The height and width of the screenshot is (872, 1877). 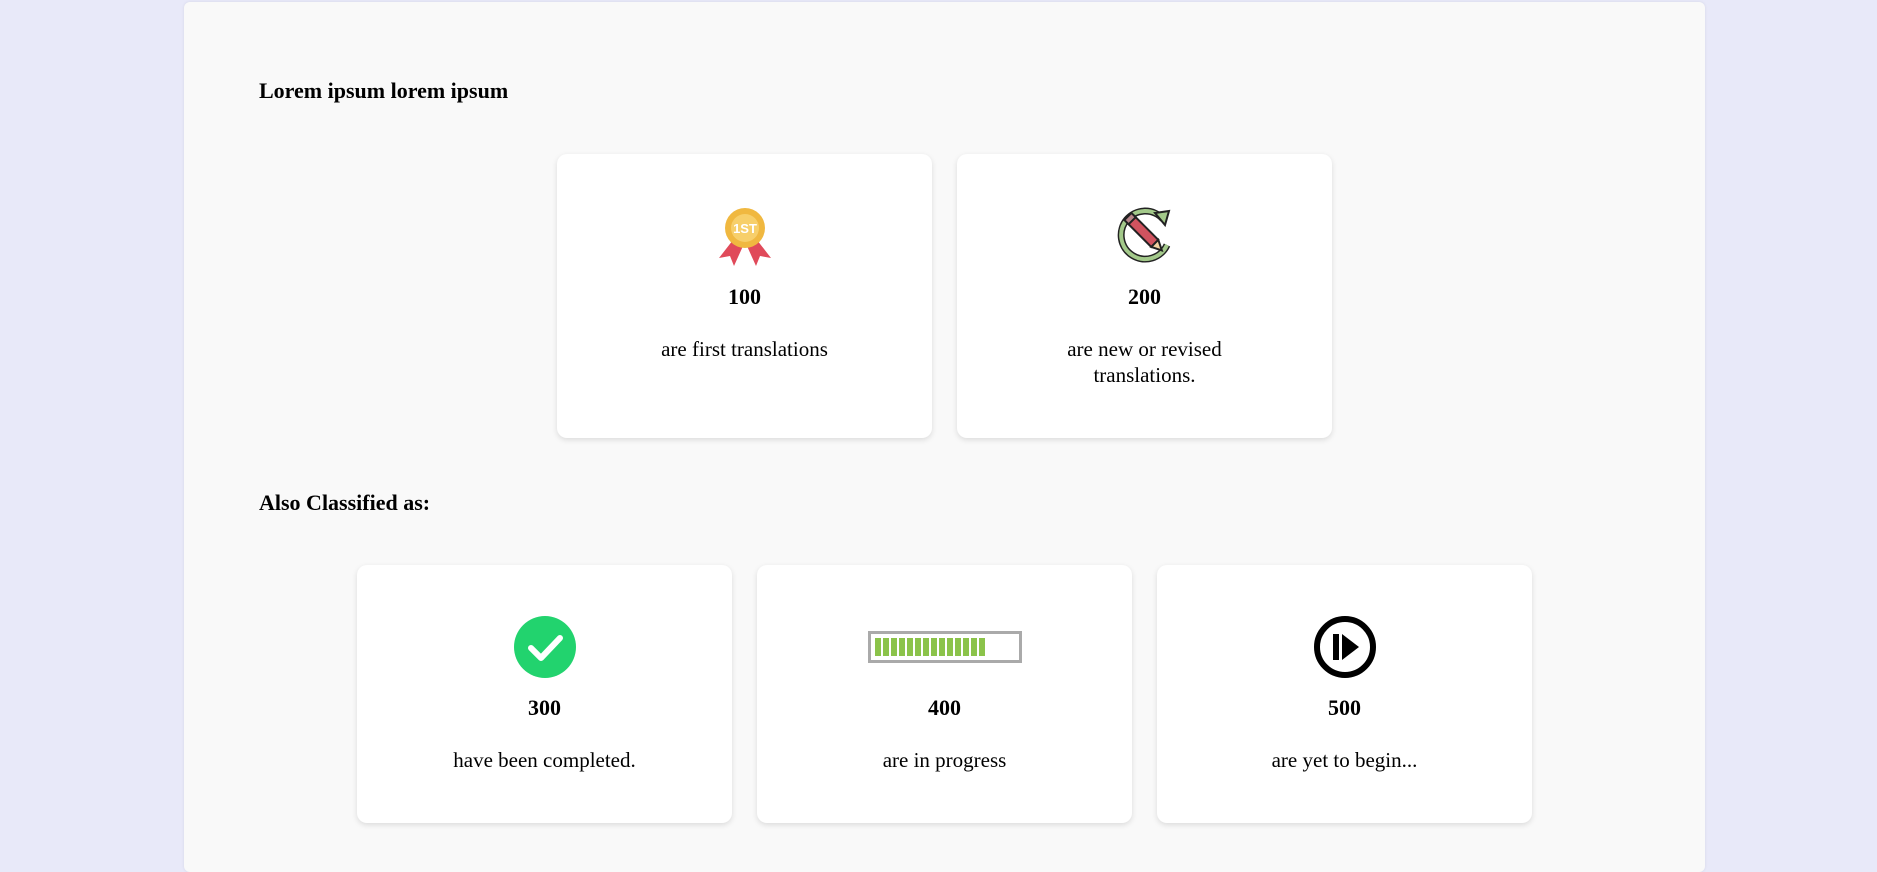 I want to click on stat-label: have been completed., so click(x=544, y=760).